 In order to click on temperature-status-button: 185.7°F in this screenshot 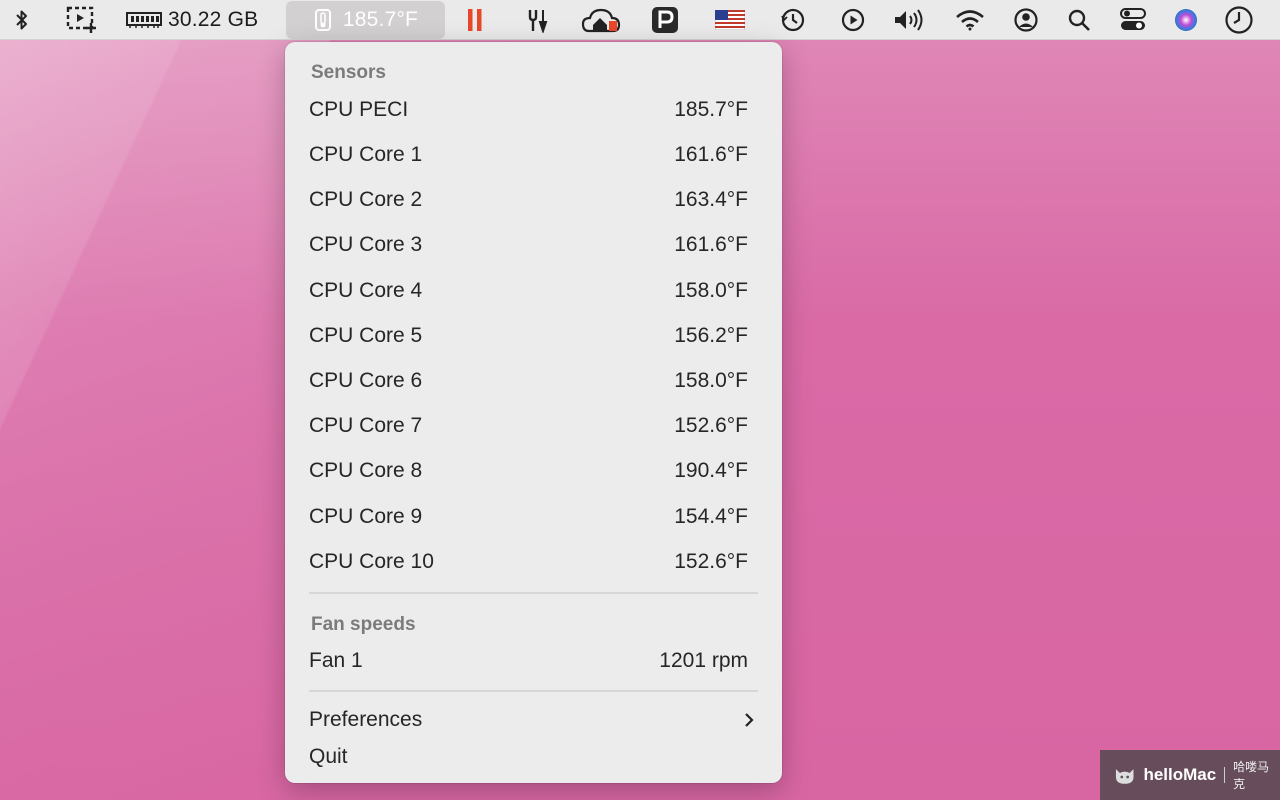, I will do `click(365, 20)`.